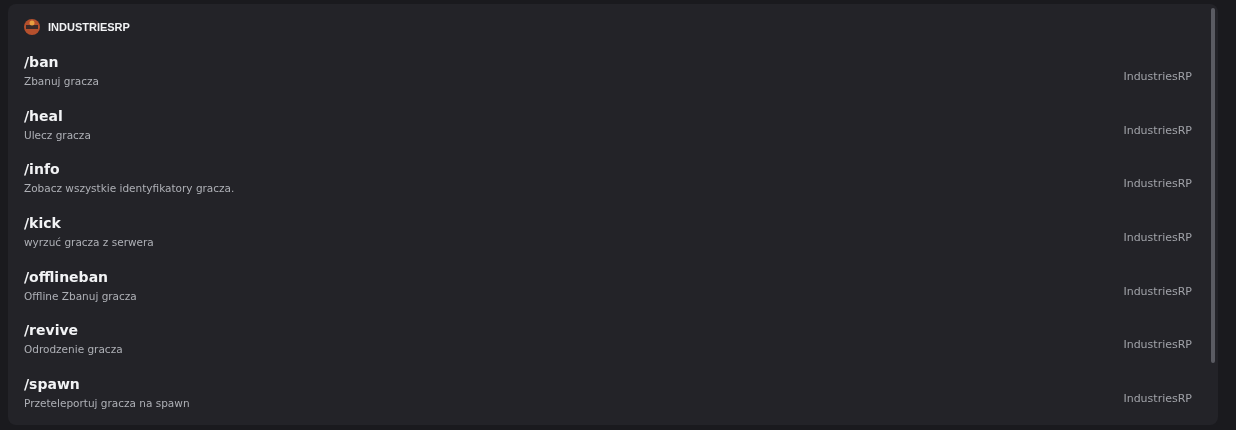 This screenshot has height=430, width=1236. What do you see at coordinates (61, 81) in the screenshot?
I see `command-description: Zbanuj gracza` at bounding box center [61, 81].